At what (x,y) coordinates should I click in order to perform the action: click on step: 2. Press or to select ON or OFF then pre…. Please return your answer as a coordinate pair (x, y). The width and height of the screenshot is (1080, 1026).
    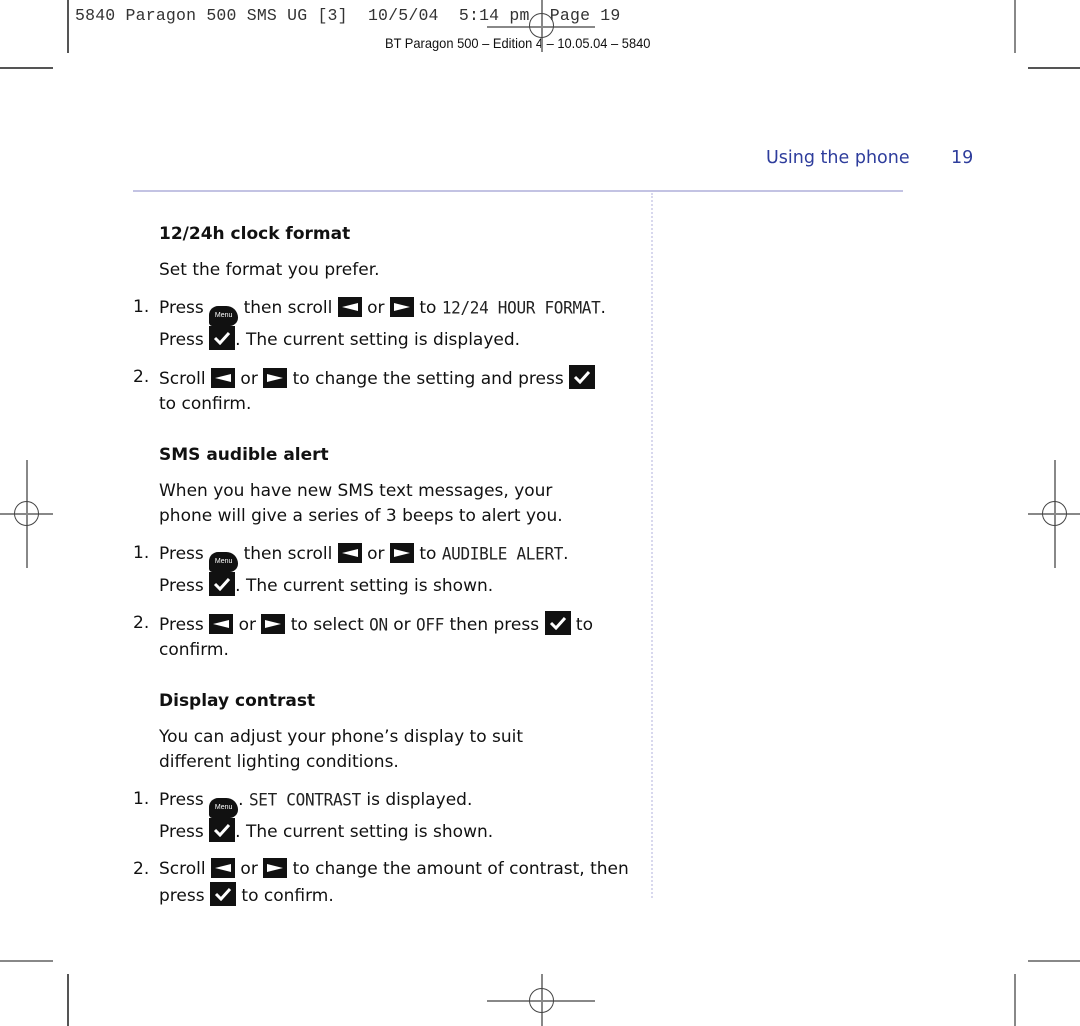
    Looking at the image, I should click on (383, 637).